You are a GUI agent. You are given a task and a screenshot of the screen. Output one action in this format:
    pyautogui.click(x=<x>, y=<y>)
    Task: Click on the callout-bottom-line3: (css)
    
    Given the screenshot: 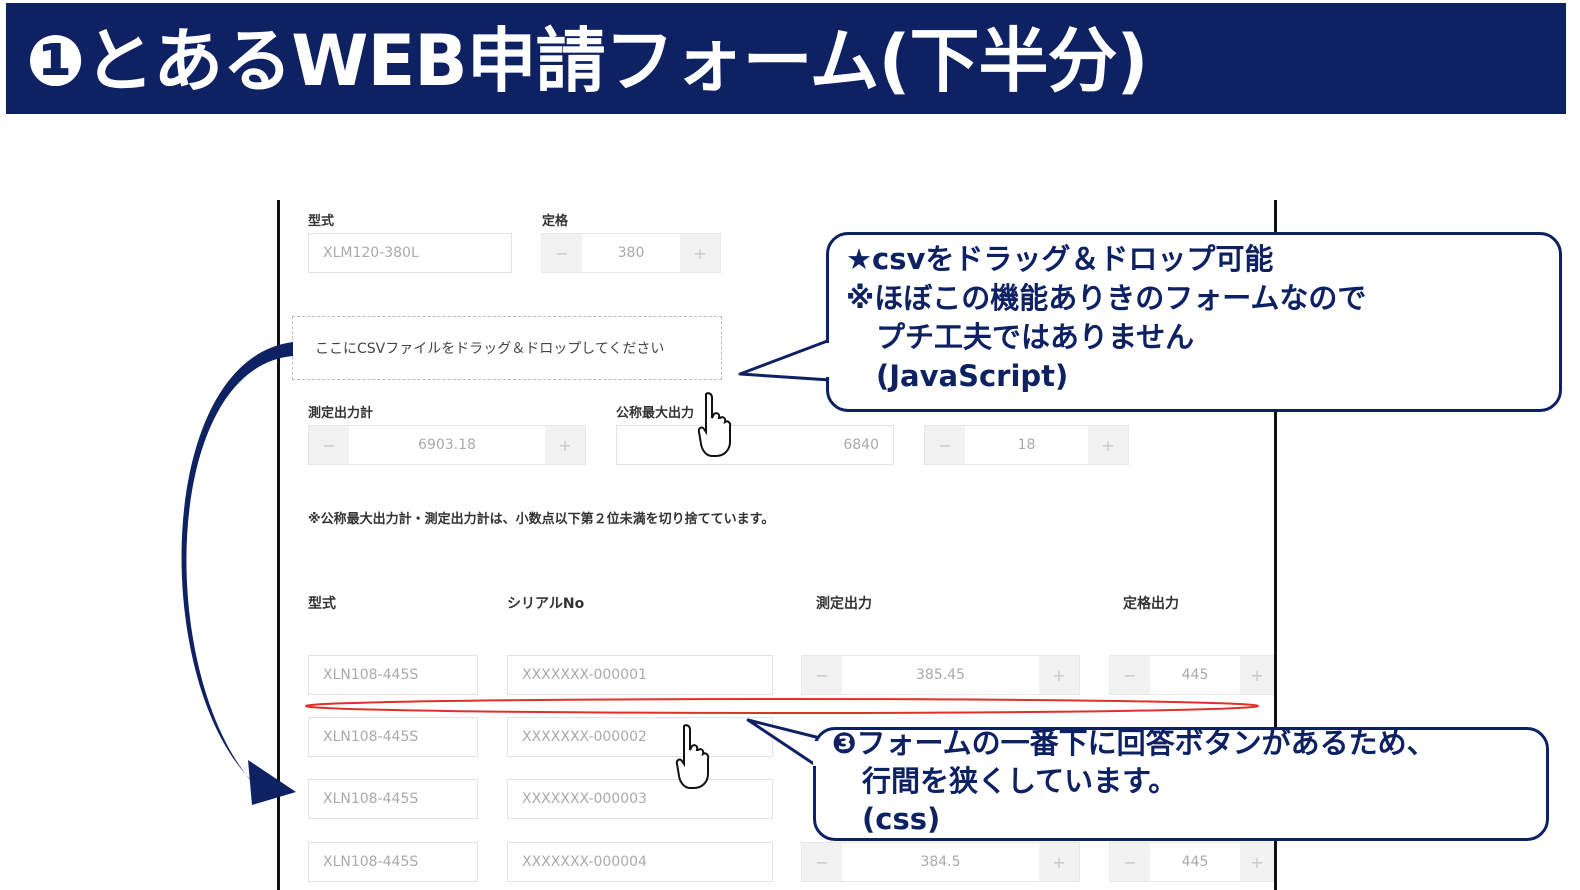 What is the action you would take?
    pyautogui.click(x=901, y=819)
    